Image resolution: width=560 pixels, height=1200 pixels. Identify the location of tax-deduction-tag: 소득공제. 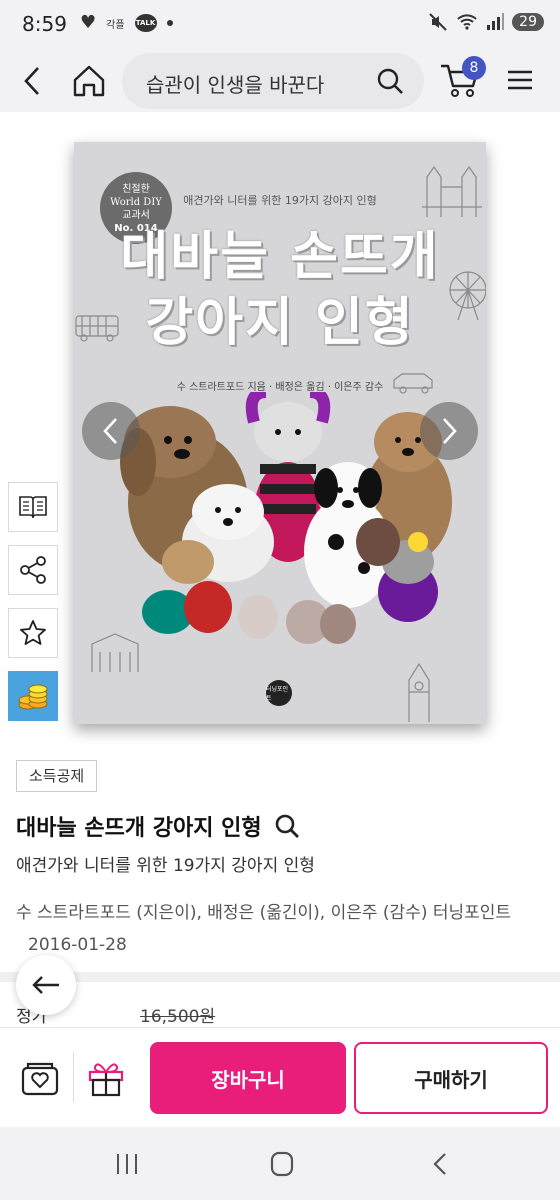
(57, 776).